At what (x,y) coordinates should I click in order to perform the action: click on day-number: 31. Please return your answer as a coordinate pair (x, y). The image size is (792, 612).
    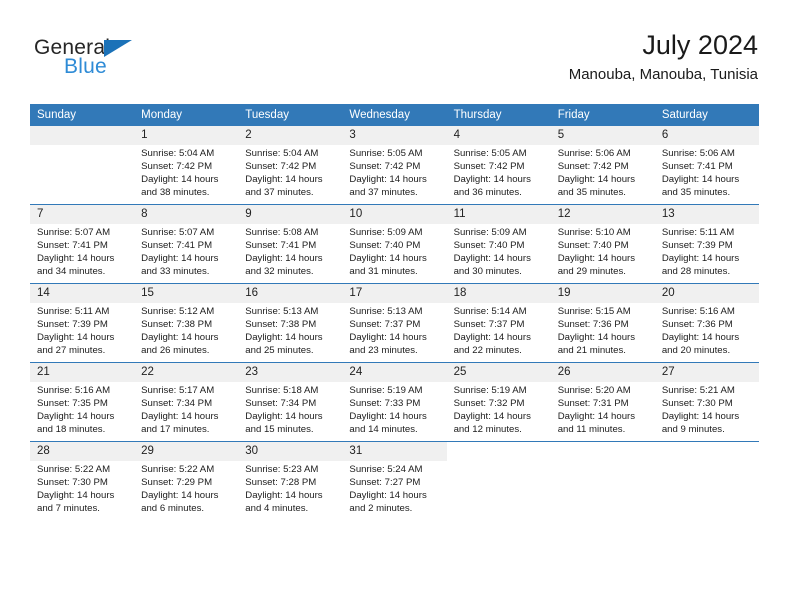
    Looking at the image, I should click on (394, 451).